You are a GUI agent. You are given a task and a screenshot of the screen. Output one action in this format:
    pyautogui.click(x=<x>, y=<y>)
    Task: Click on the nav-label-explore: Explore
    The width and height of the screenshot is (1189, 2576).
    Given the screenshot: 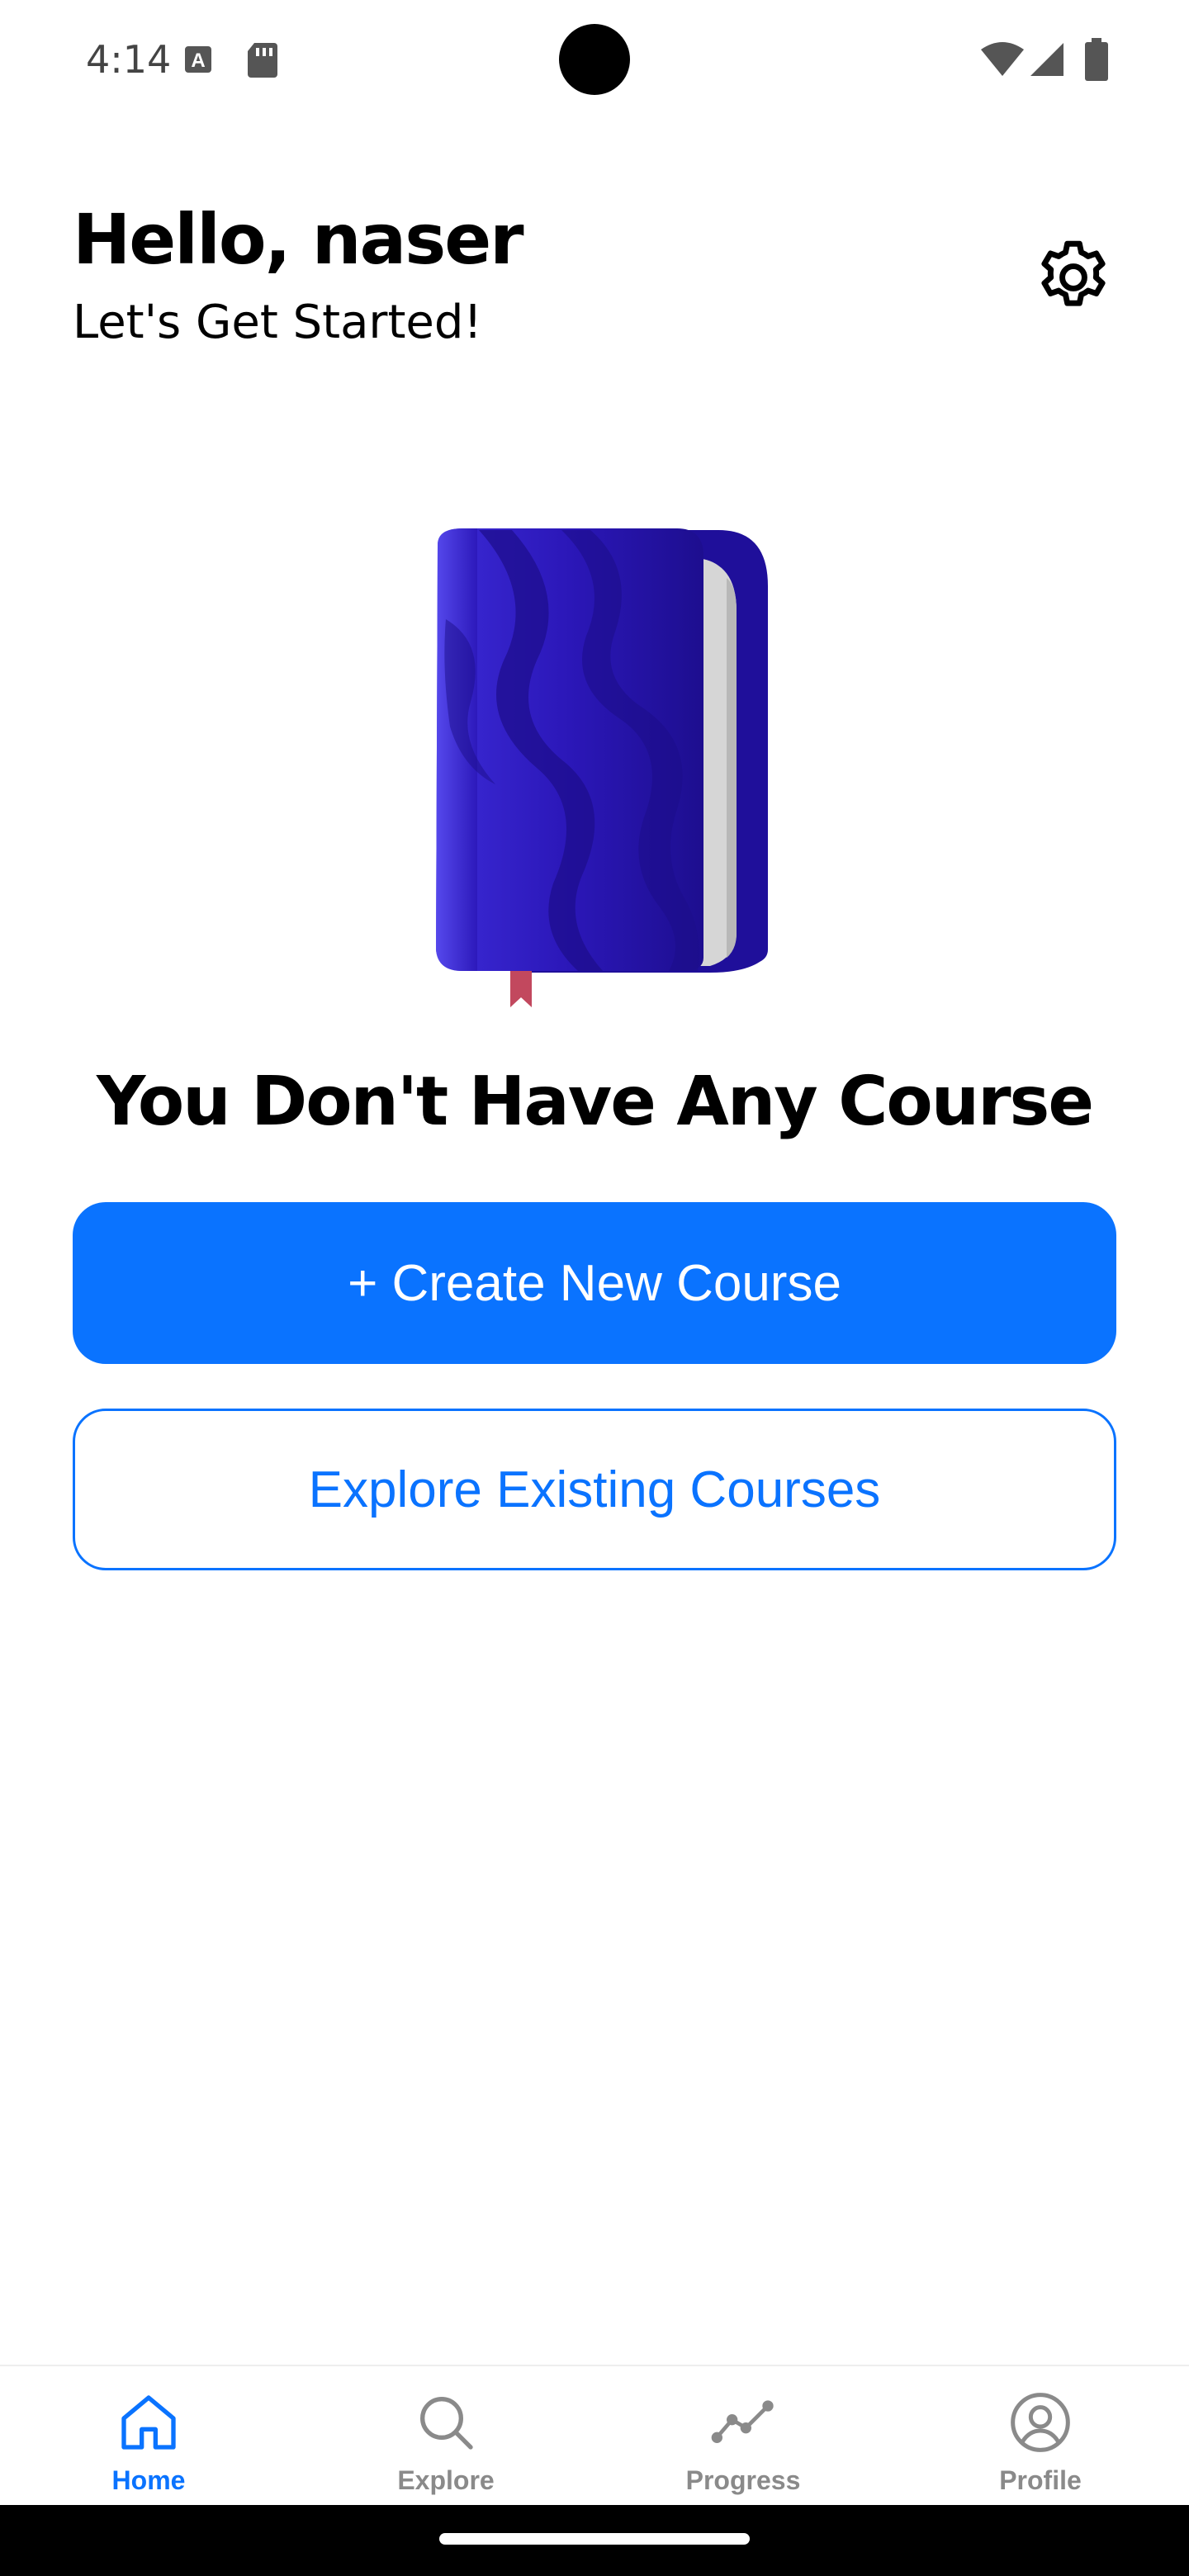 What is the action you would take?
    pyautogui.click(x=446, y=2480)
    